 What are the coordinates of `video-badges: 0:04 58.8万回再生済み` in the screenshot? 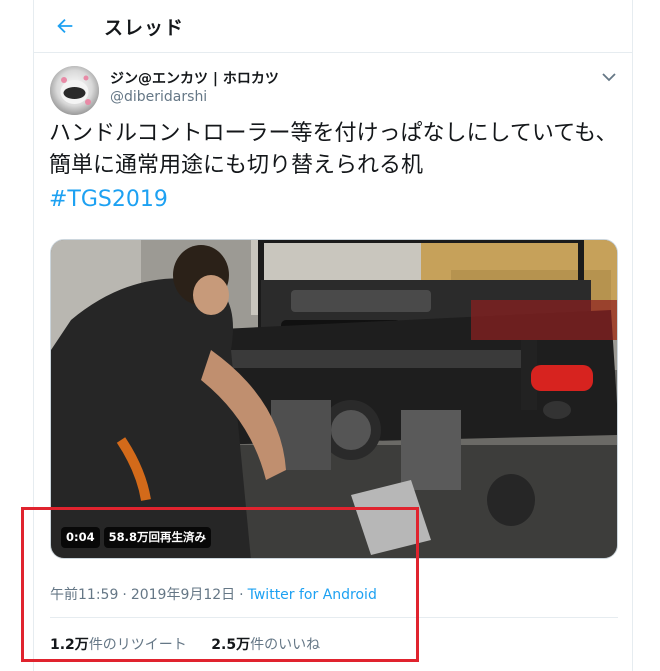 It's located at (136, 537).